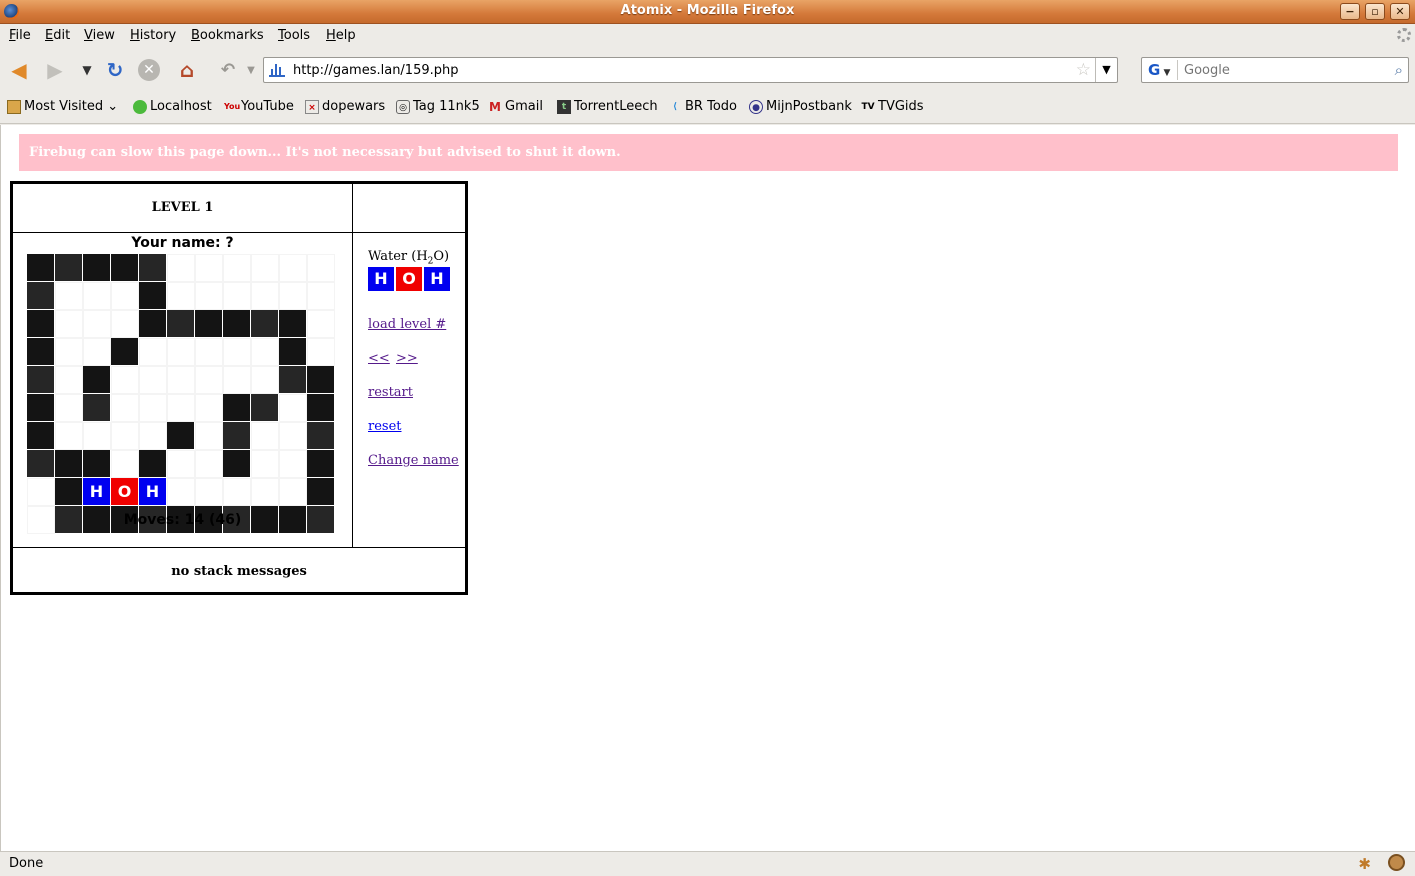 This screenshot has width=1415, height=876. What do you see at coordinates (239, 570) in the screenshot?
I see `stack-cell: no stack messages` at bounding box center [239, 570].